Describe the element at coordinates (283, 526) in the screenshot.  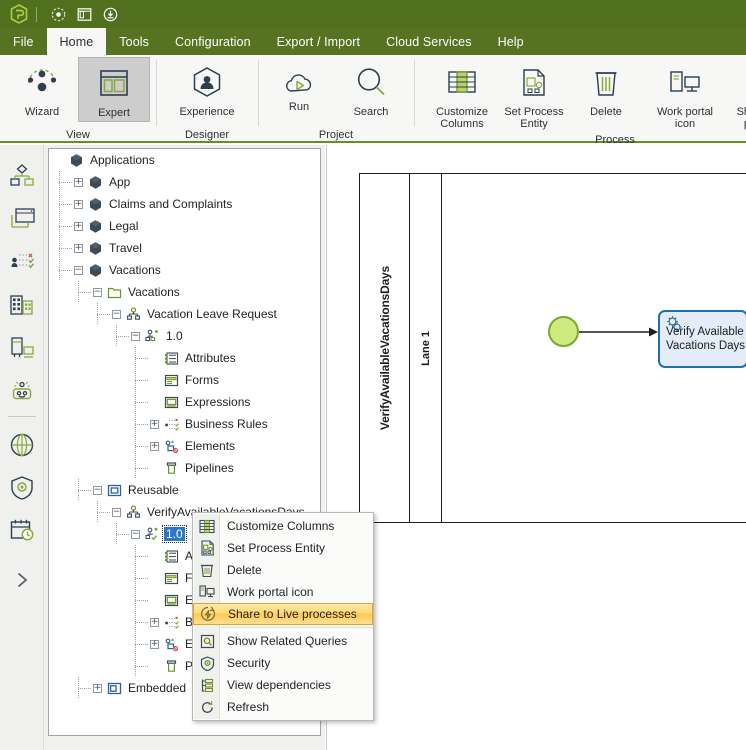
I see `context-menu-item-customize-columns: Customize Columns` at that location.